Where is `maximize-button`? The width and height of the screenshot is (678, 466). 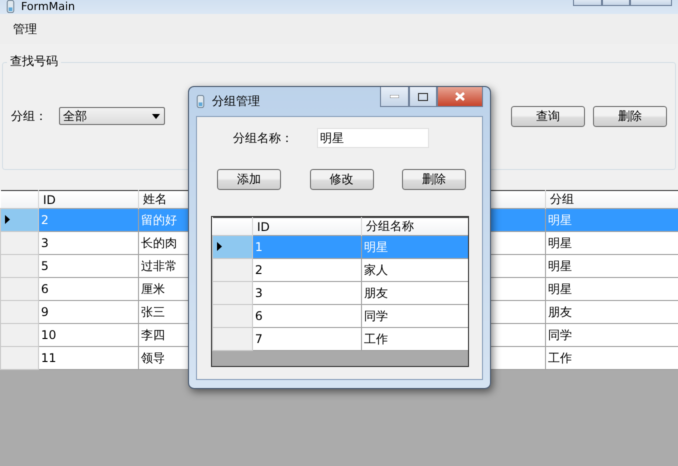
maximize-button is located at coordinates (423, 97).